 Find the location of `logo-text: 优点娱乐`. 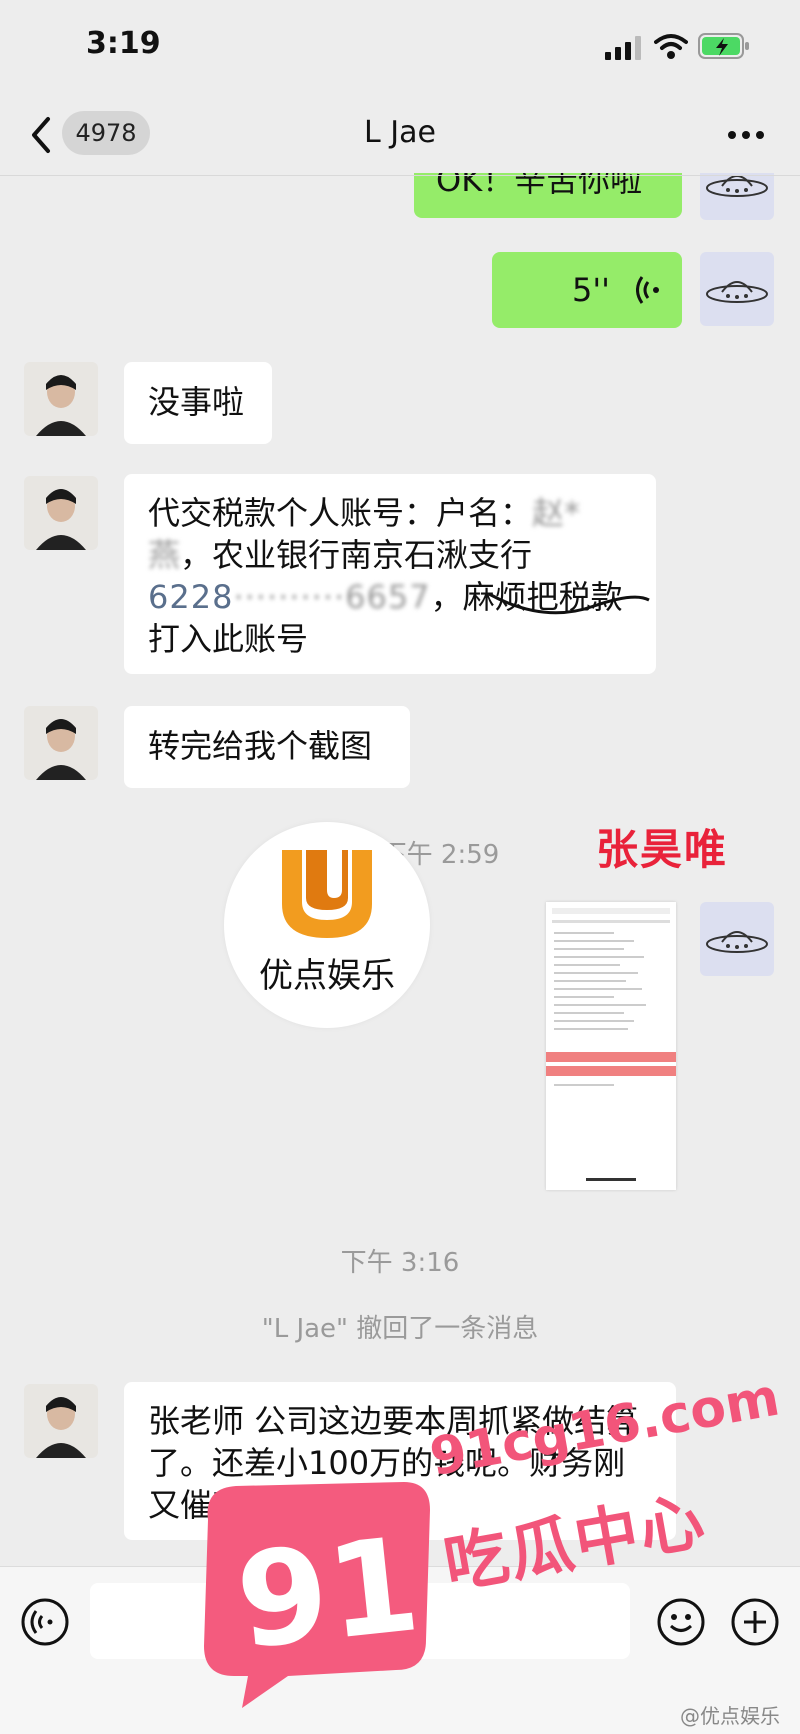

logo-text: 优点娱乐 is located at coordinates (327, 976).